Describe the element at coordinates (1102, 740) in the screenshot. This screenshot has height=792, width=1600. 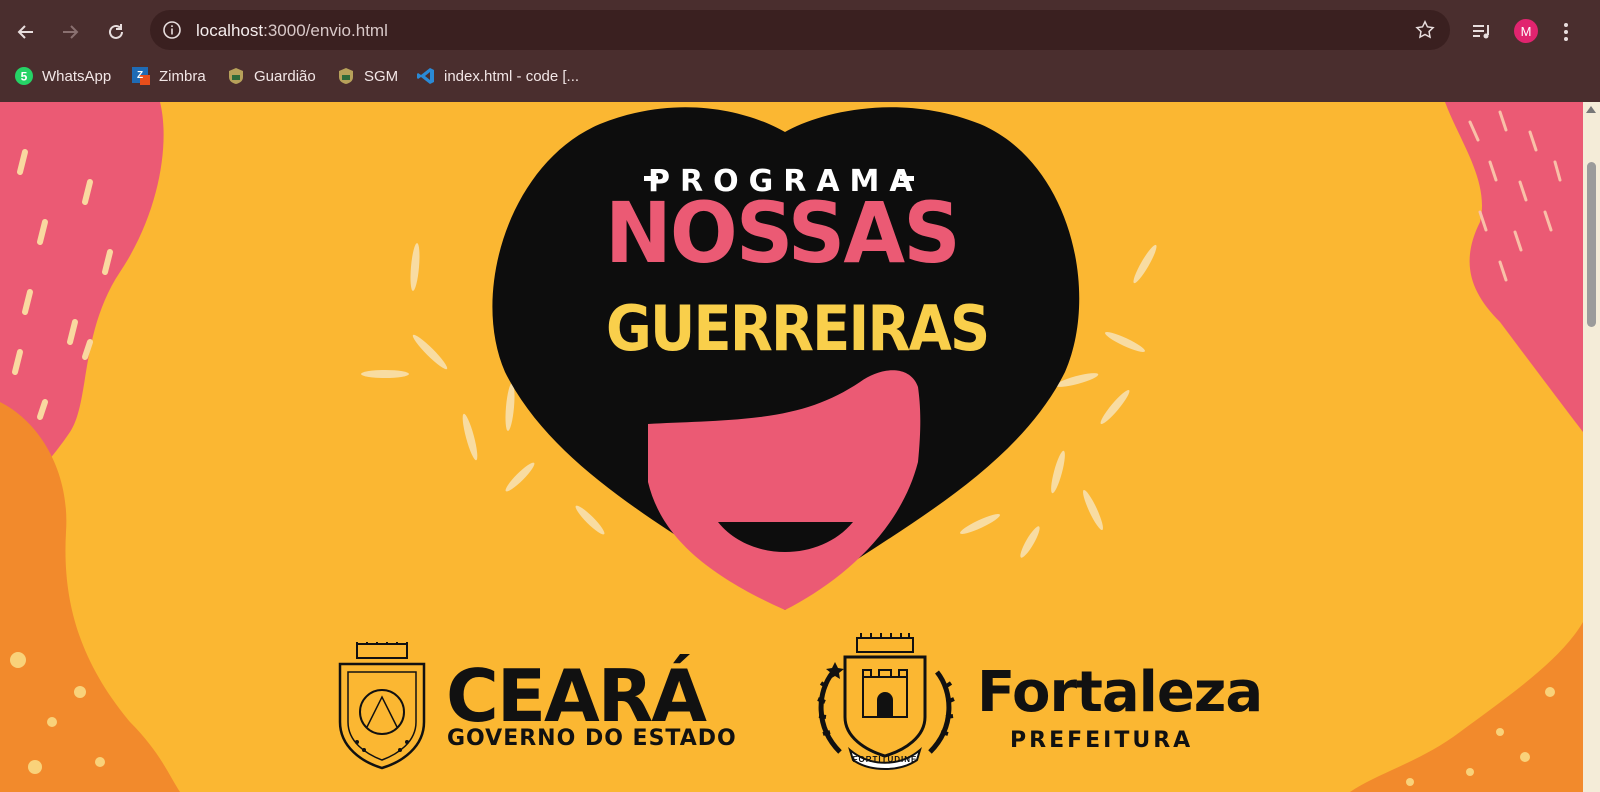
I see `fortaleza-subtitle: PREFEITURA` at that location.